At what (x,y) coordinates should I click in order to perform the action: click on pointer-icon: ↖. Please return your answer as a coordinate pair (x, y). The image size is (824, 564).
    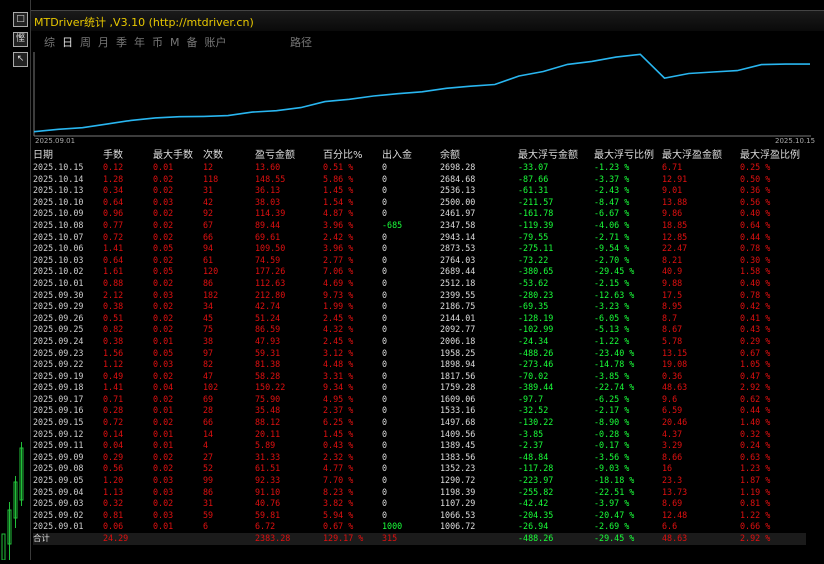
    Looking at the image, I should click on (20, 59).